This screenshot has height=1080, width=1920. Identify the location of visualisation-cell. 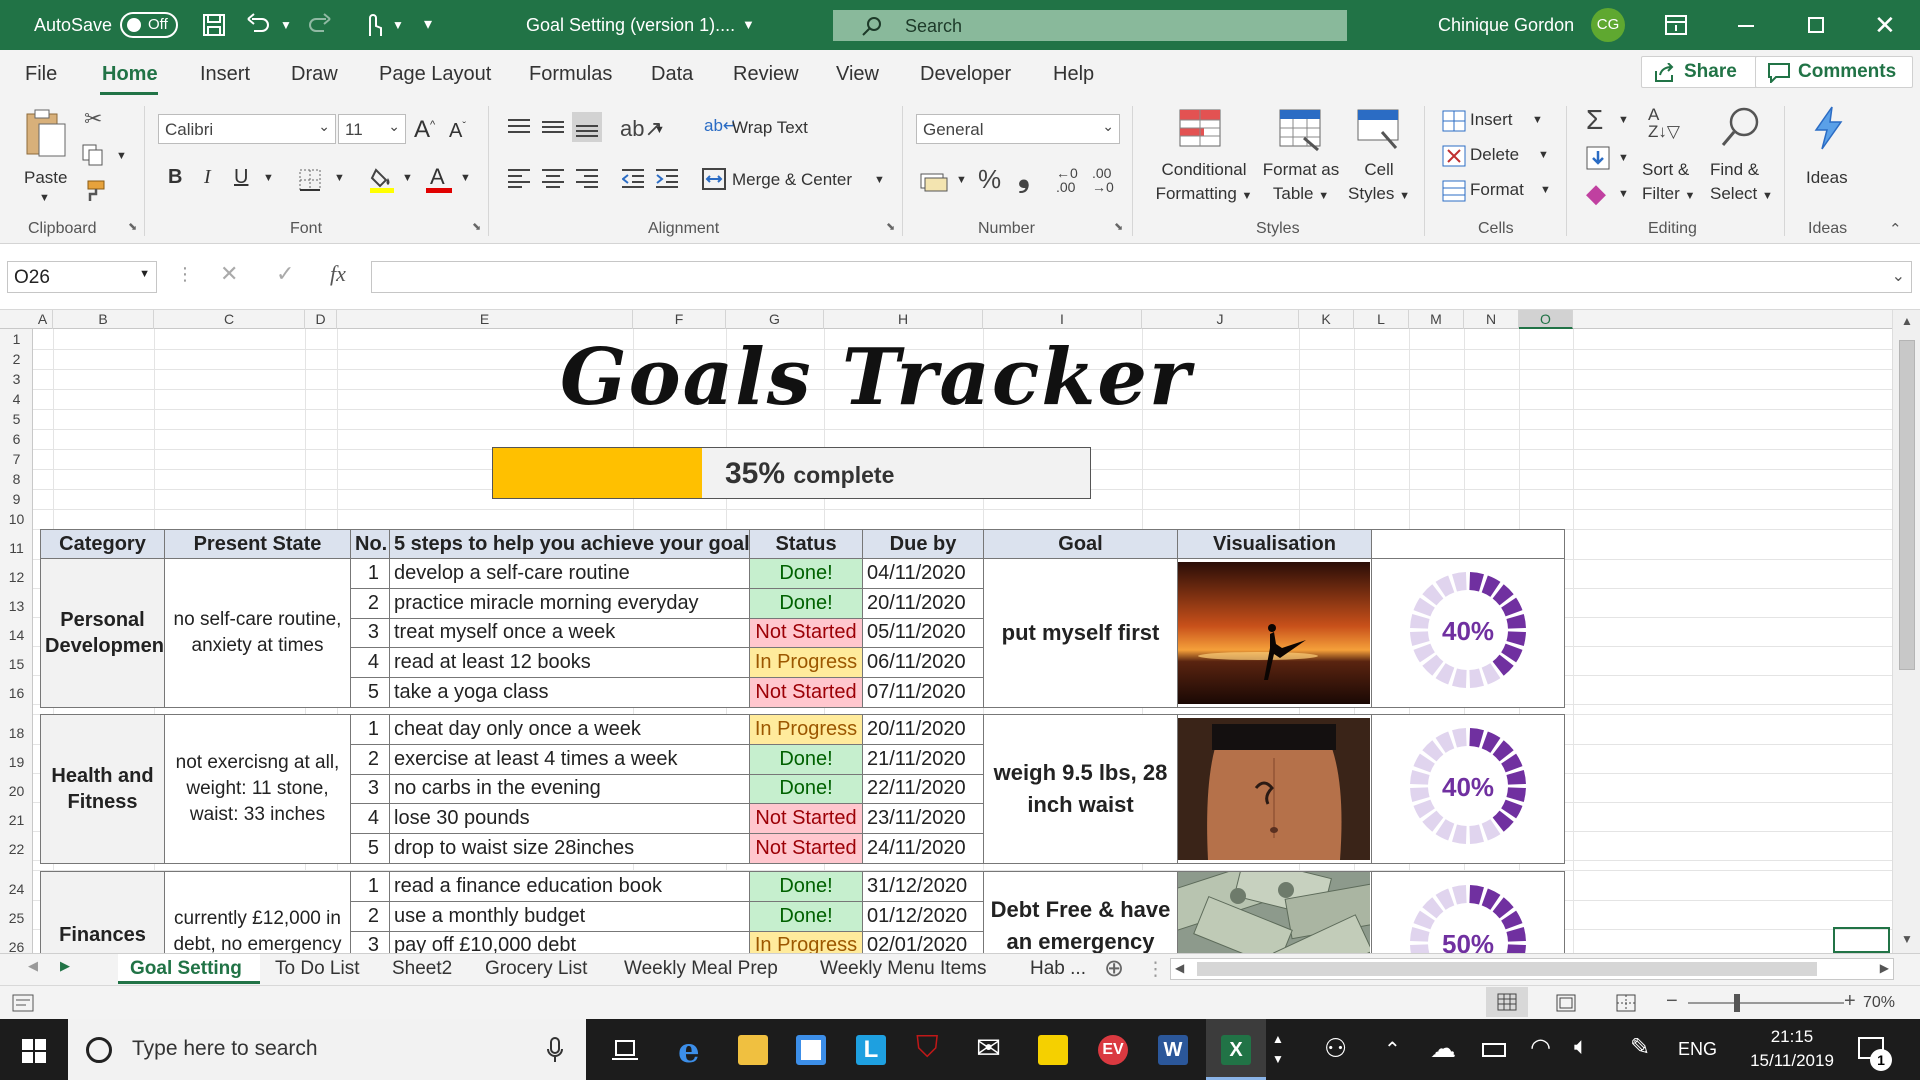
(1274, 789).